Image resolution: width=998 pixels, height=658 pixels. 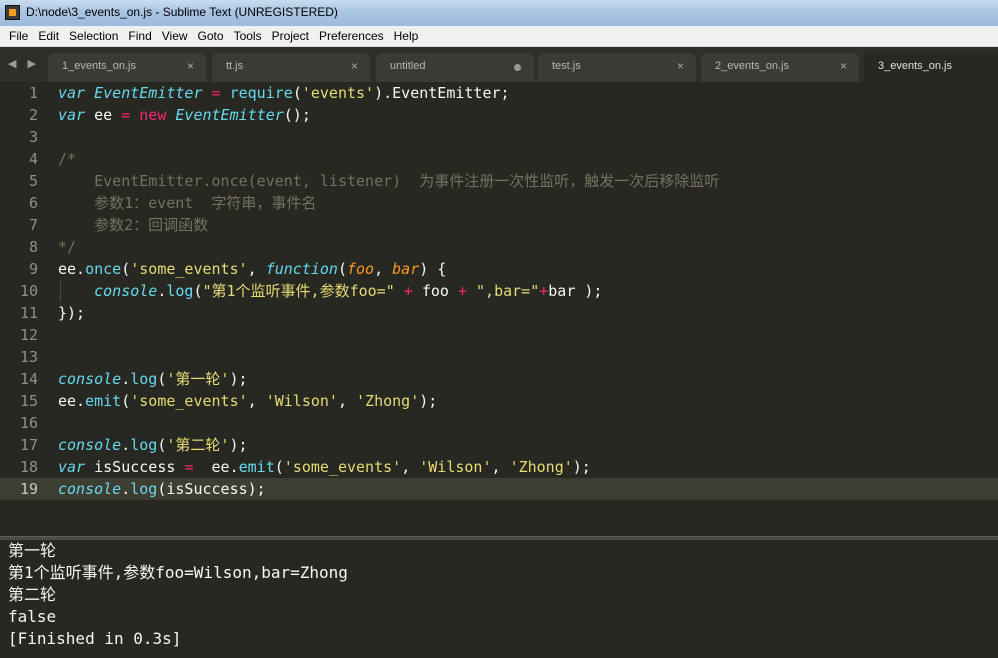 What do you see at coordinates (33, 269) in the screenshot?
I see `line-number: 9` at bounding box center [33, 269].